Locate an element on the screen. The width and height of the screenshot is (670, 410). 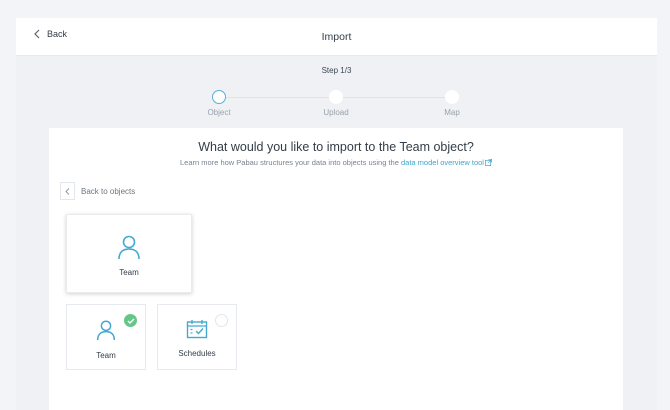
step-object: Object is located at coordinates (219, 103).